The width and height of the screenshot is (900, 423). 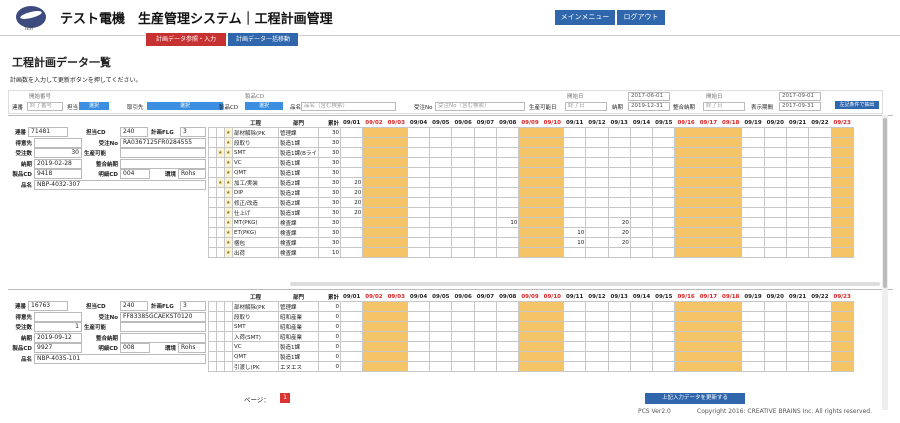 I want to click on field-detail-cd: 004, so click(x=135, y=174).